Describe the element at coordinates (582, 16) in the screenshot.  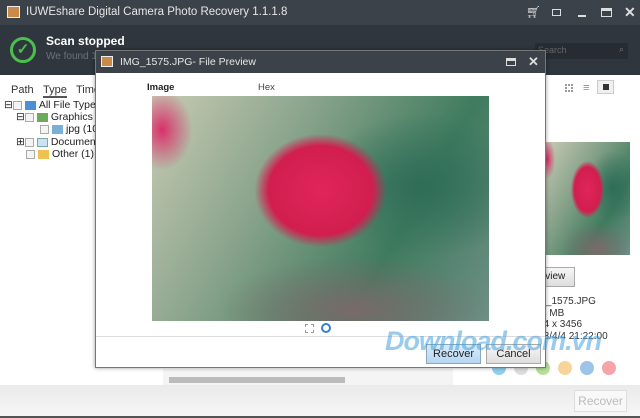
I see `minimize-icon` at that location.